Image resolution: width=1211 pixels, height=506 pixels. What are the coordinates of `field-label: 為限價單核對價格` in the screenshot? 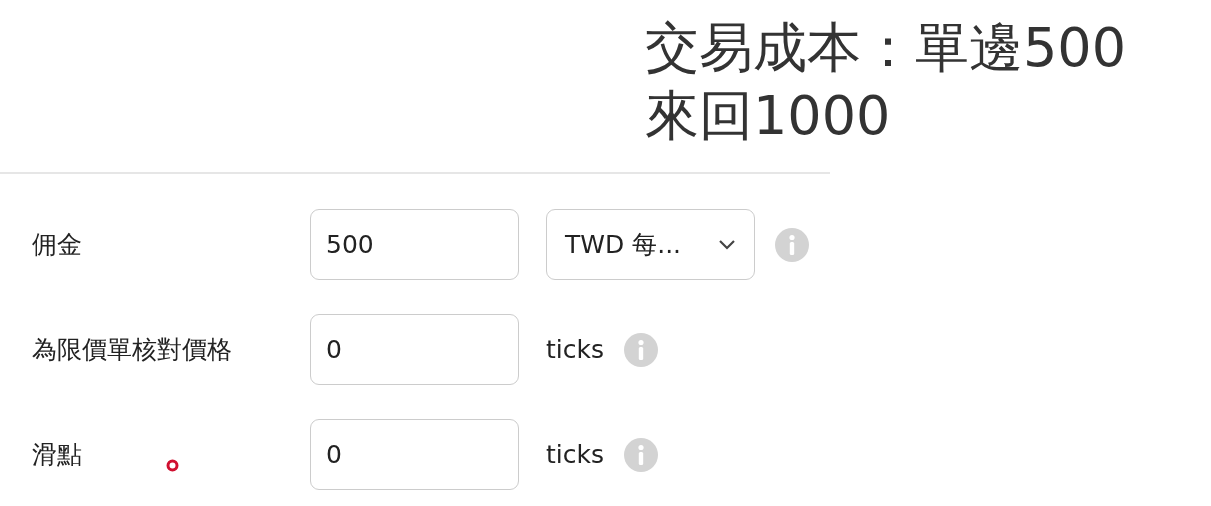 It's located at (132, 349).